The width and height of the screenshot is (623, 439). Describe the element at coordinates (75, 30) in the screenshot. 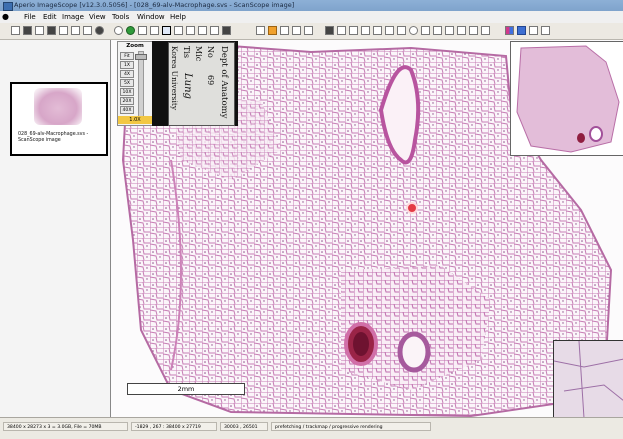

I see `properties-icon` at that location.